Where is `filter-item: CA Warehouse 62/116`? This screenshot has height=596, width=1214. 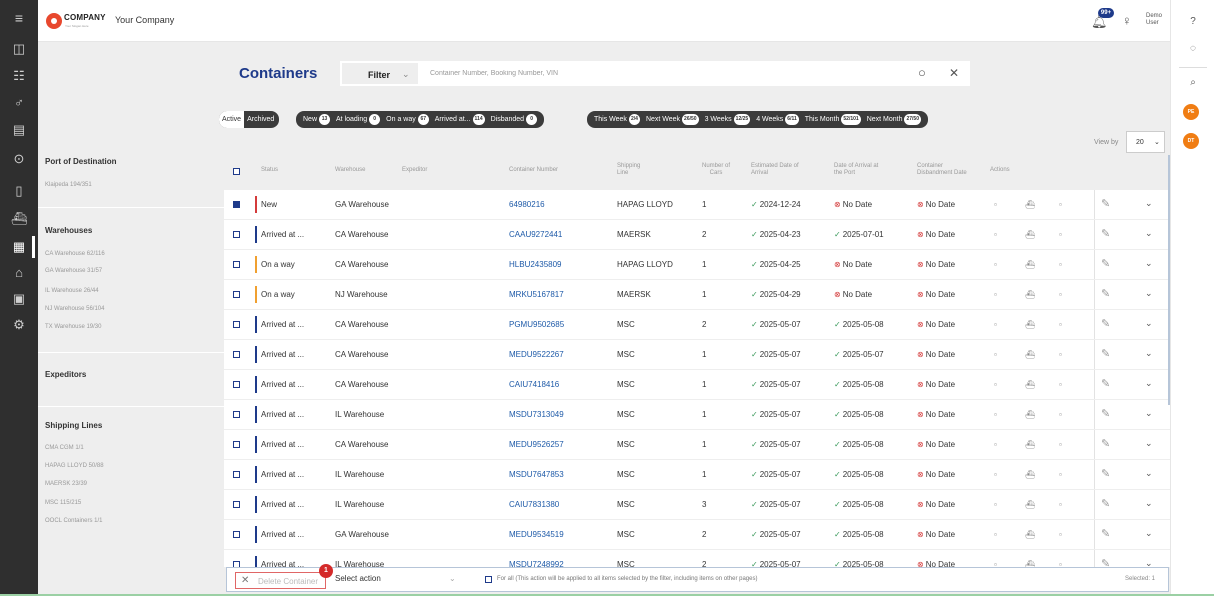
filter-item: CA Warehouse 62/116 is located at coordinates (75, 254).